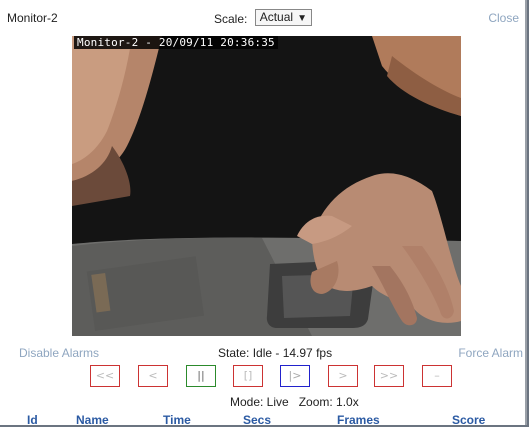 The height and width of the screenshot is (427, 529). What do you see at coordinates (275, 353) in the screenshot?
I see `monitor-state: State: Idle - 14.97 fps` at bounding box center [275, 353].